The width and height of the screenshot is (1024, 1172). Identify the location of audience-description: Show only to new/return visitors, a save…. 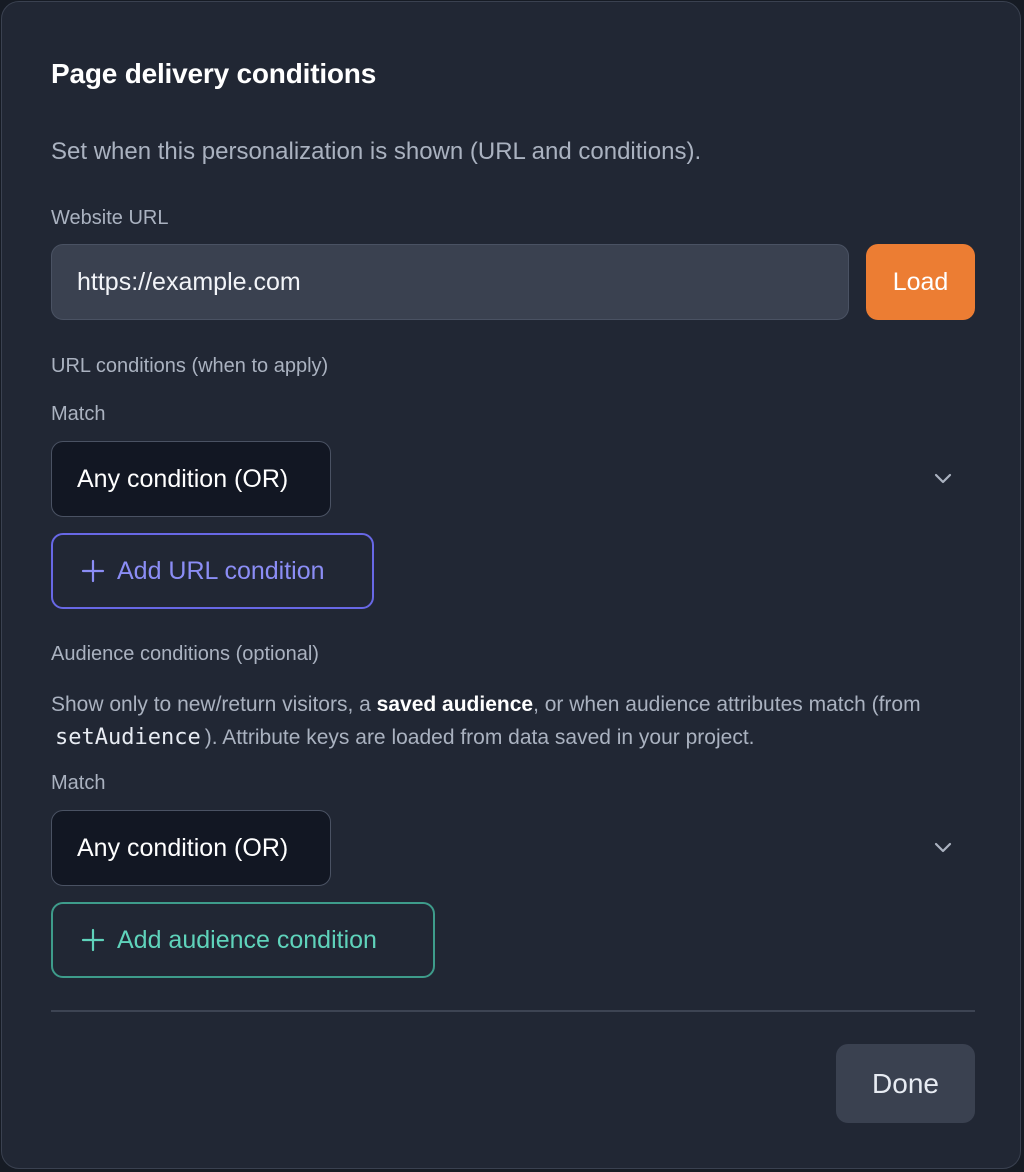
(516, 721).